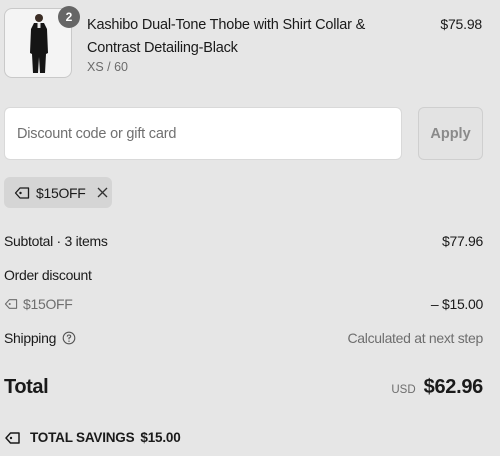 Image resolution: width=500 pixels, height=456 pixels. I want to click on order-discount-row: $15OFF – $15.00, so click(243, 304).